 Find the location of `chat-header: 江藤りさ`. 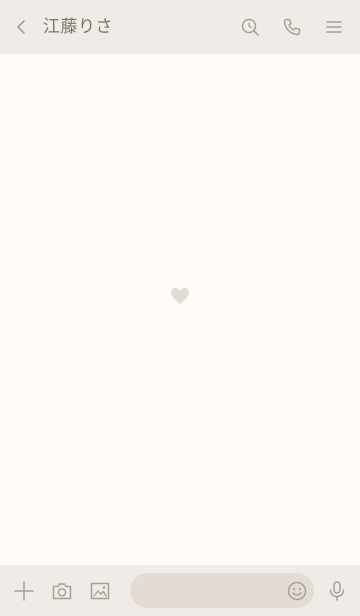

chat-header: 江藤りさ is located at coordinates (180, 27).